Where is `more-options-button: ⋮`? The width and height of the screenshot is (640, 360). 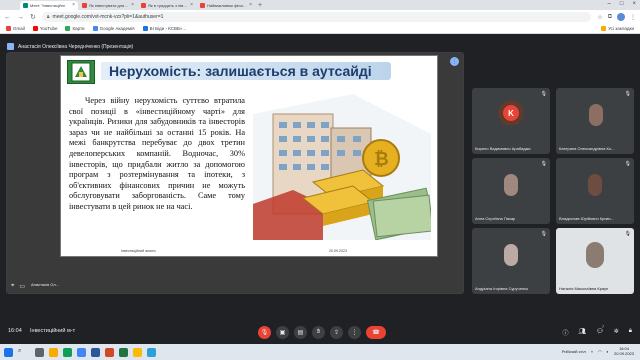
more-options-button: ⋮ is located at coordinates (354, 332).